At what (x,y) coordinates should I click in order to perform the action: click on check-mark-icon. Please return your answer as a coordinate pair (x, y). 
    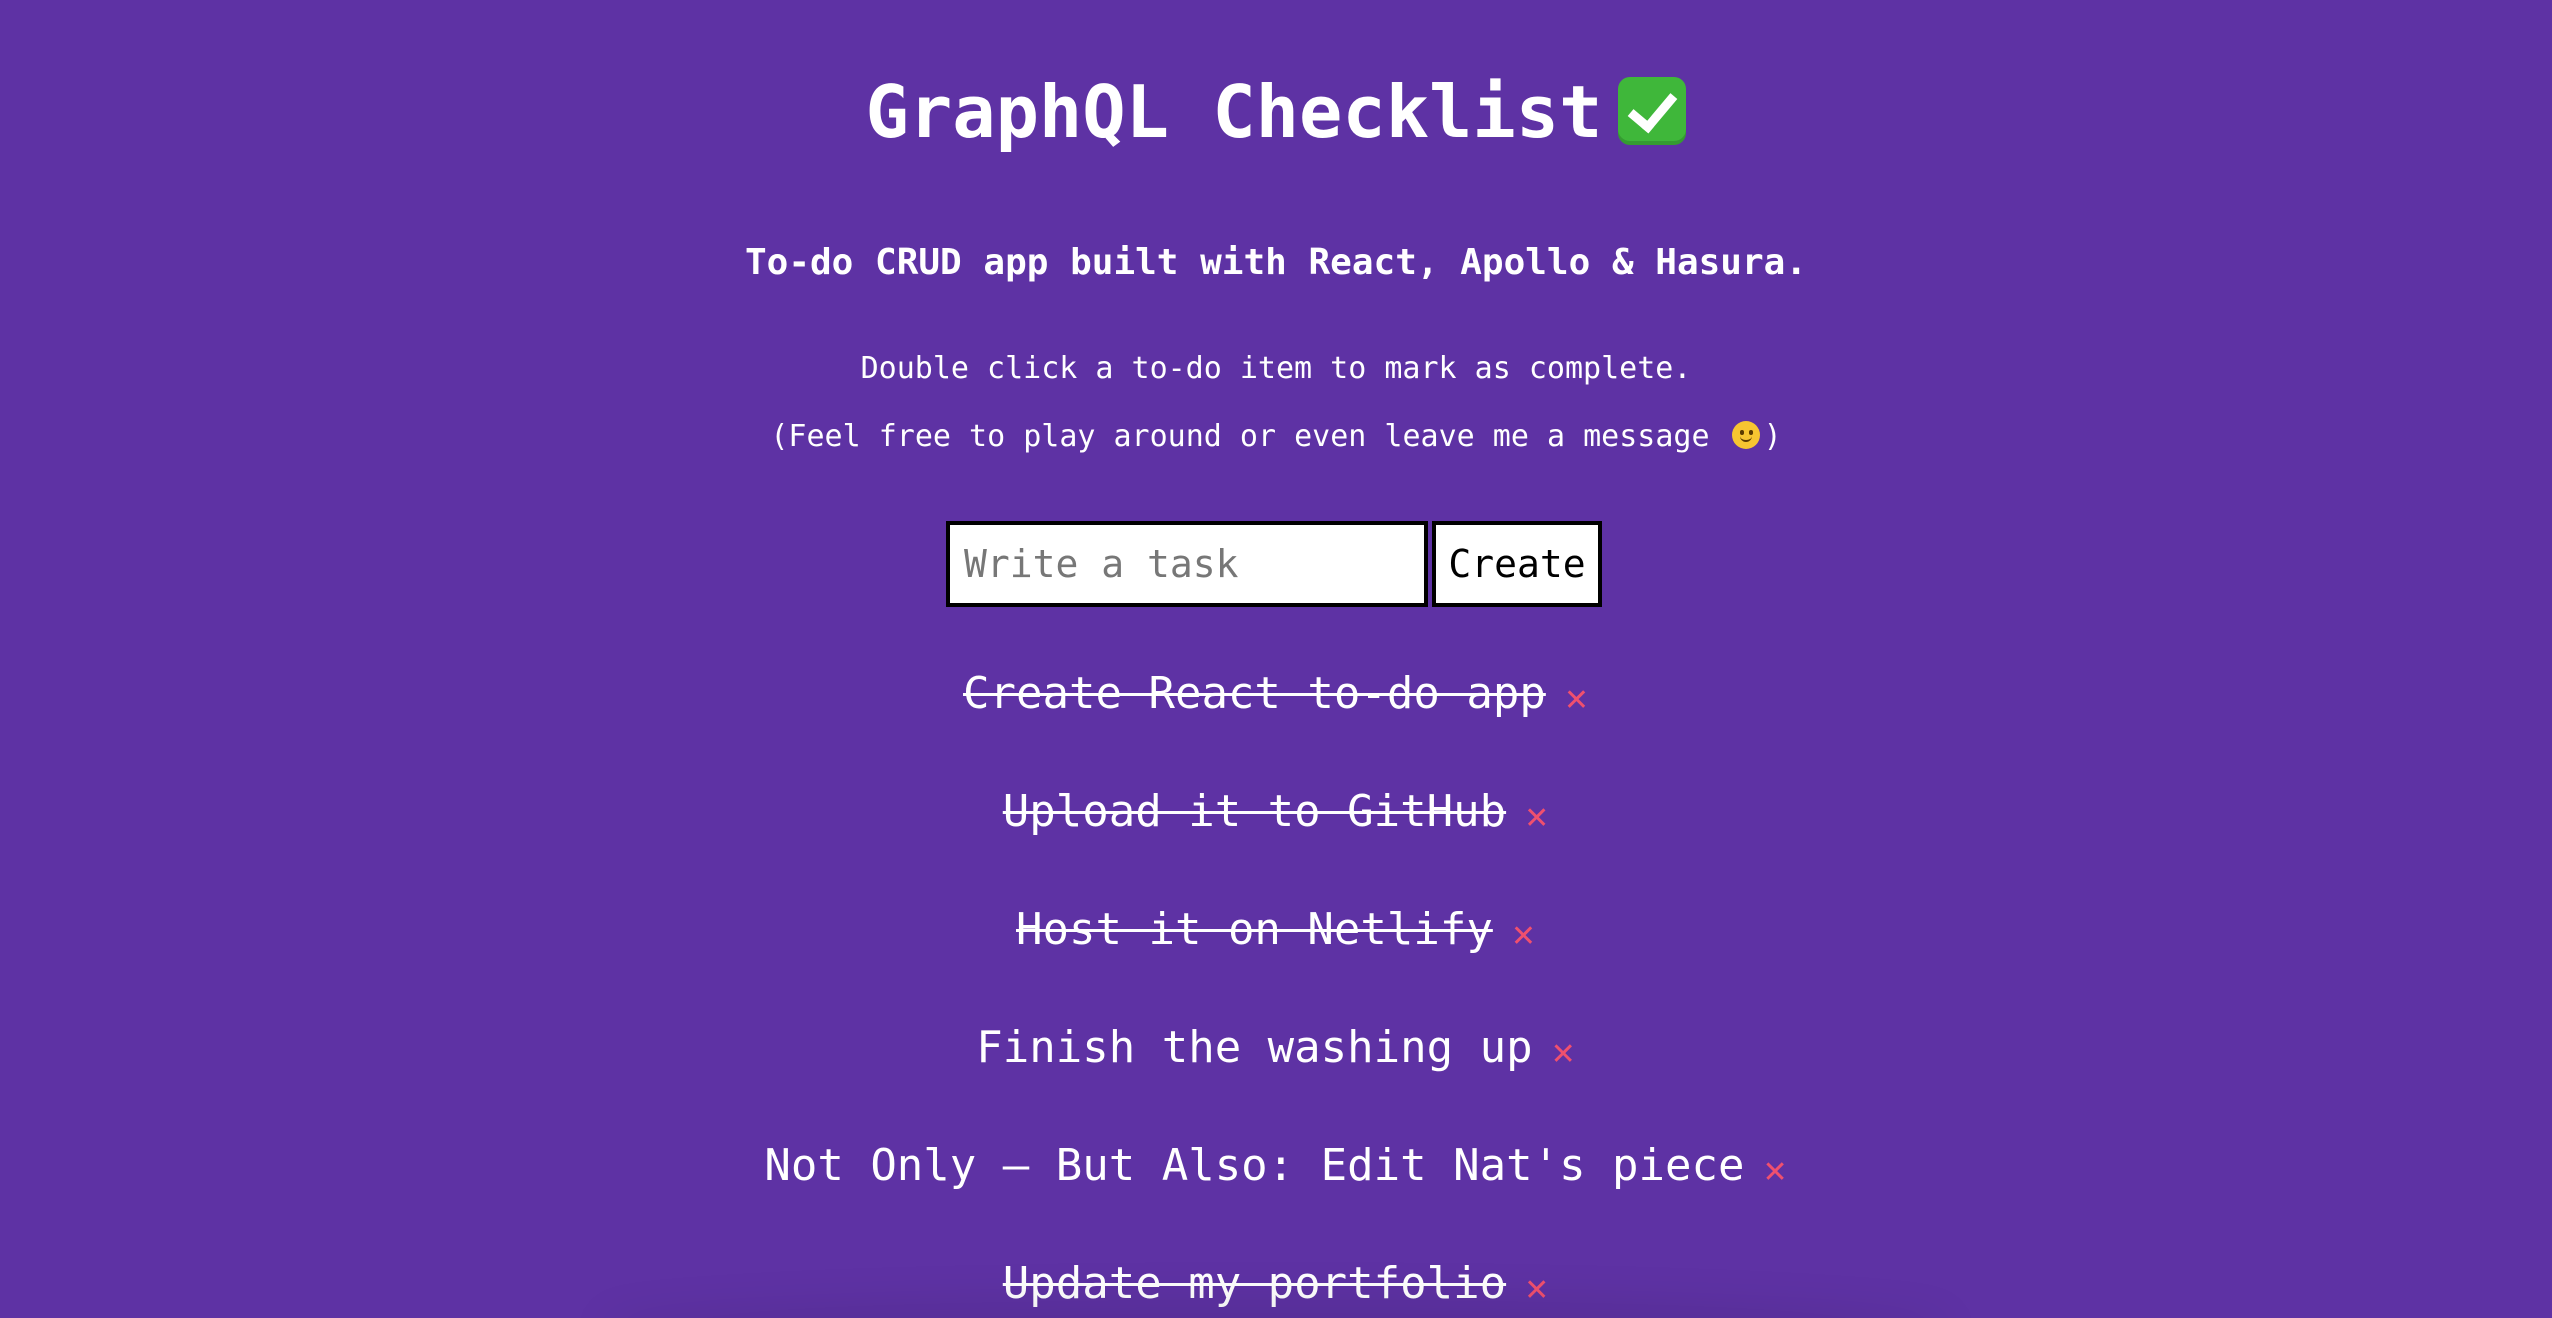
    Looking at the image, I should click on (1652, 111).